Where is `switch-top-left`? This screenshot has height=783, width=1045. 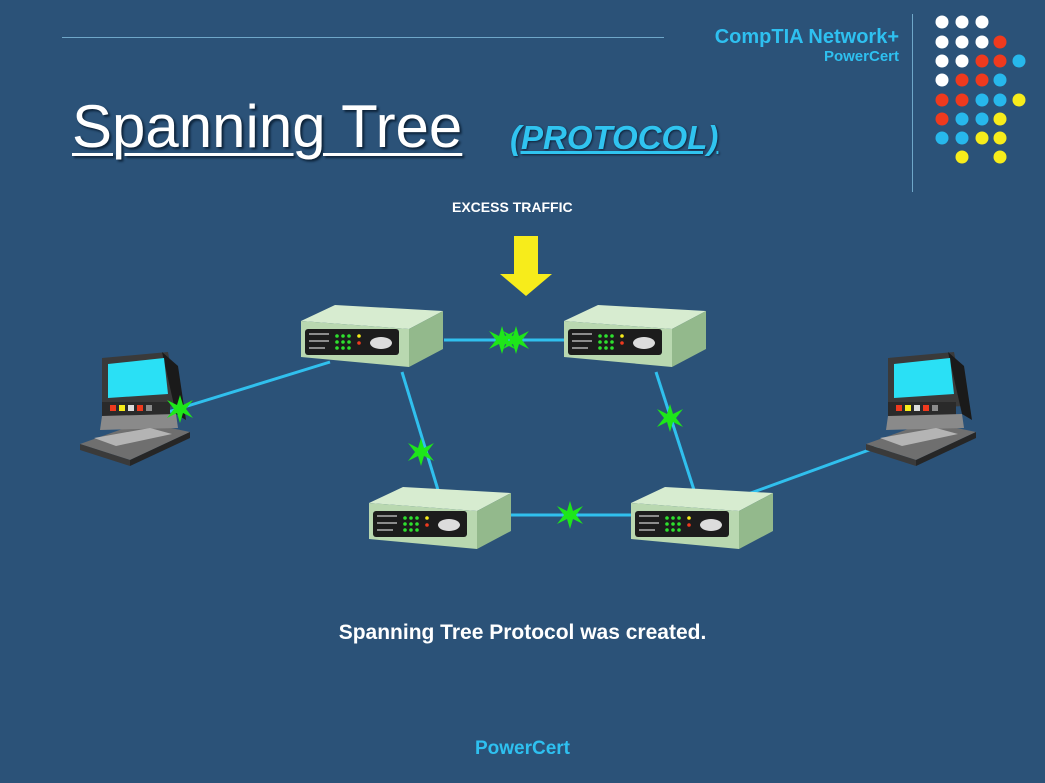 switch-top-left is located at coordinates (372, 336).